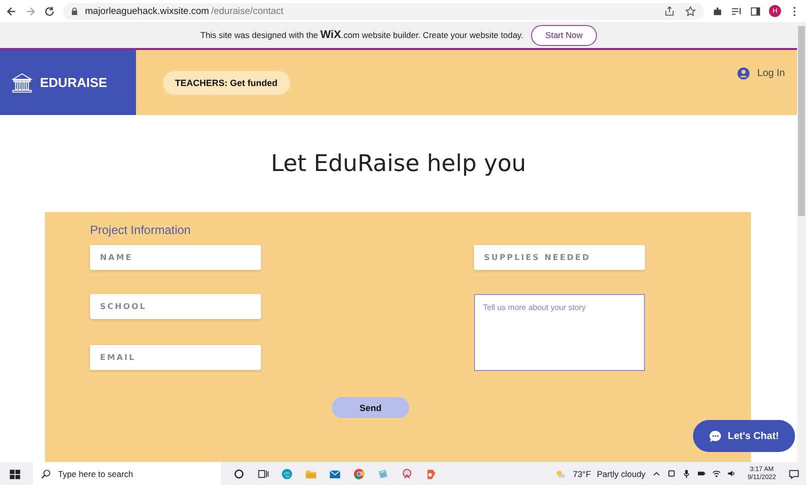  Describe the element at coordinates (559, 257) in the screenshot. I see `input-field: SUPPLIES NEEDED` at that location.